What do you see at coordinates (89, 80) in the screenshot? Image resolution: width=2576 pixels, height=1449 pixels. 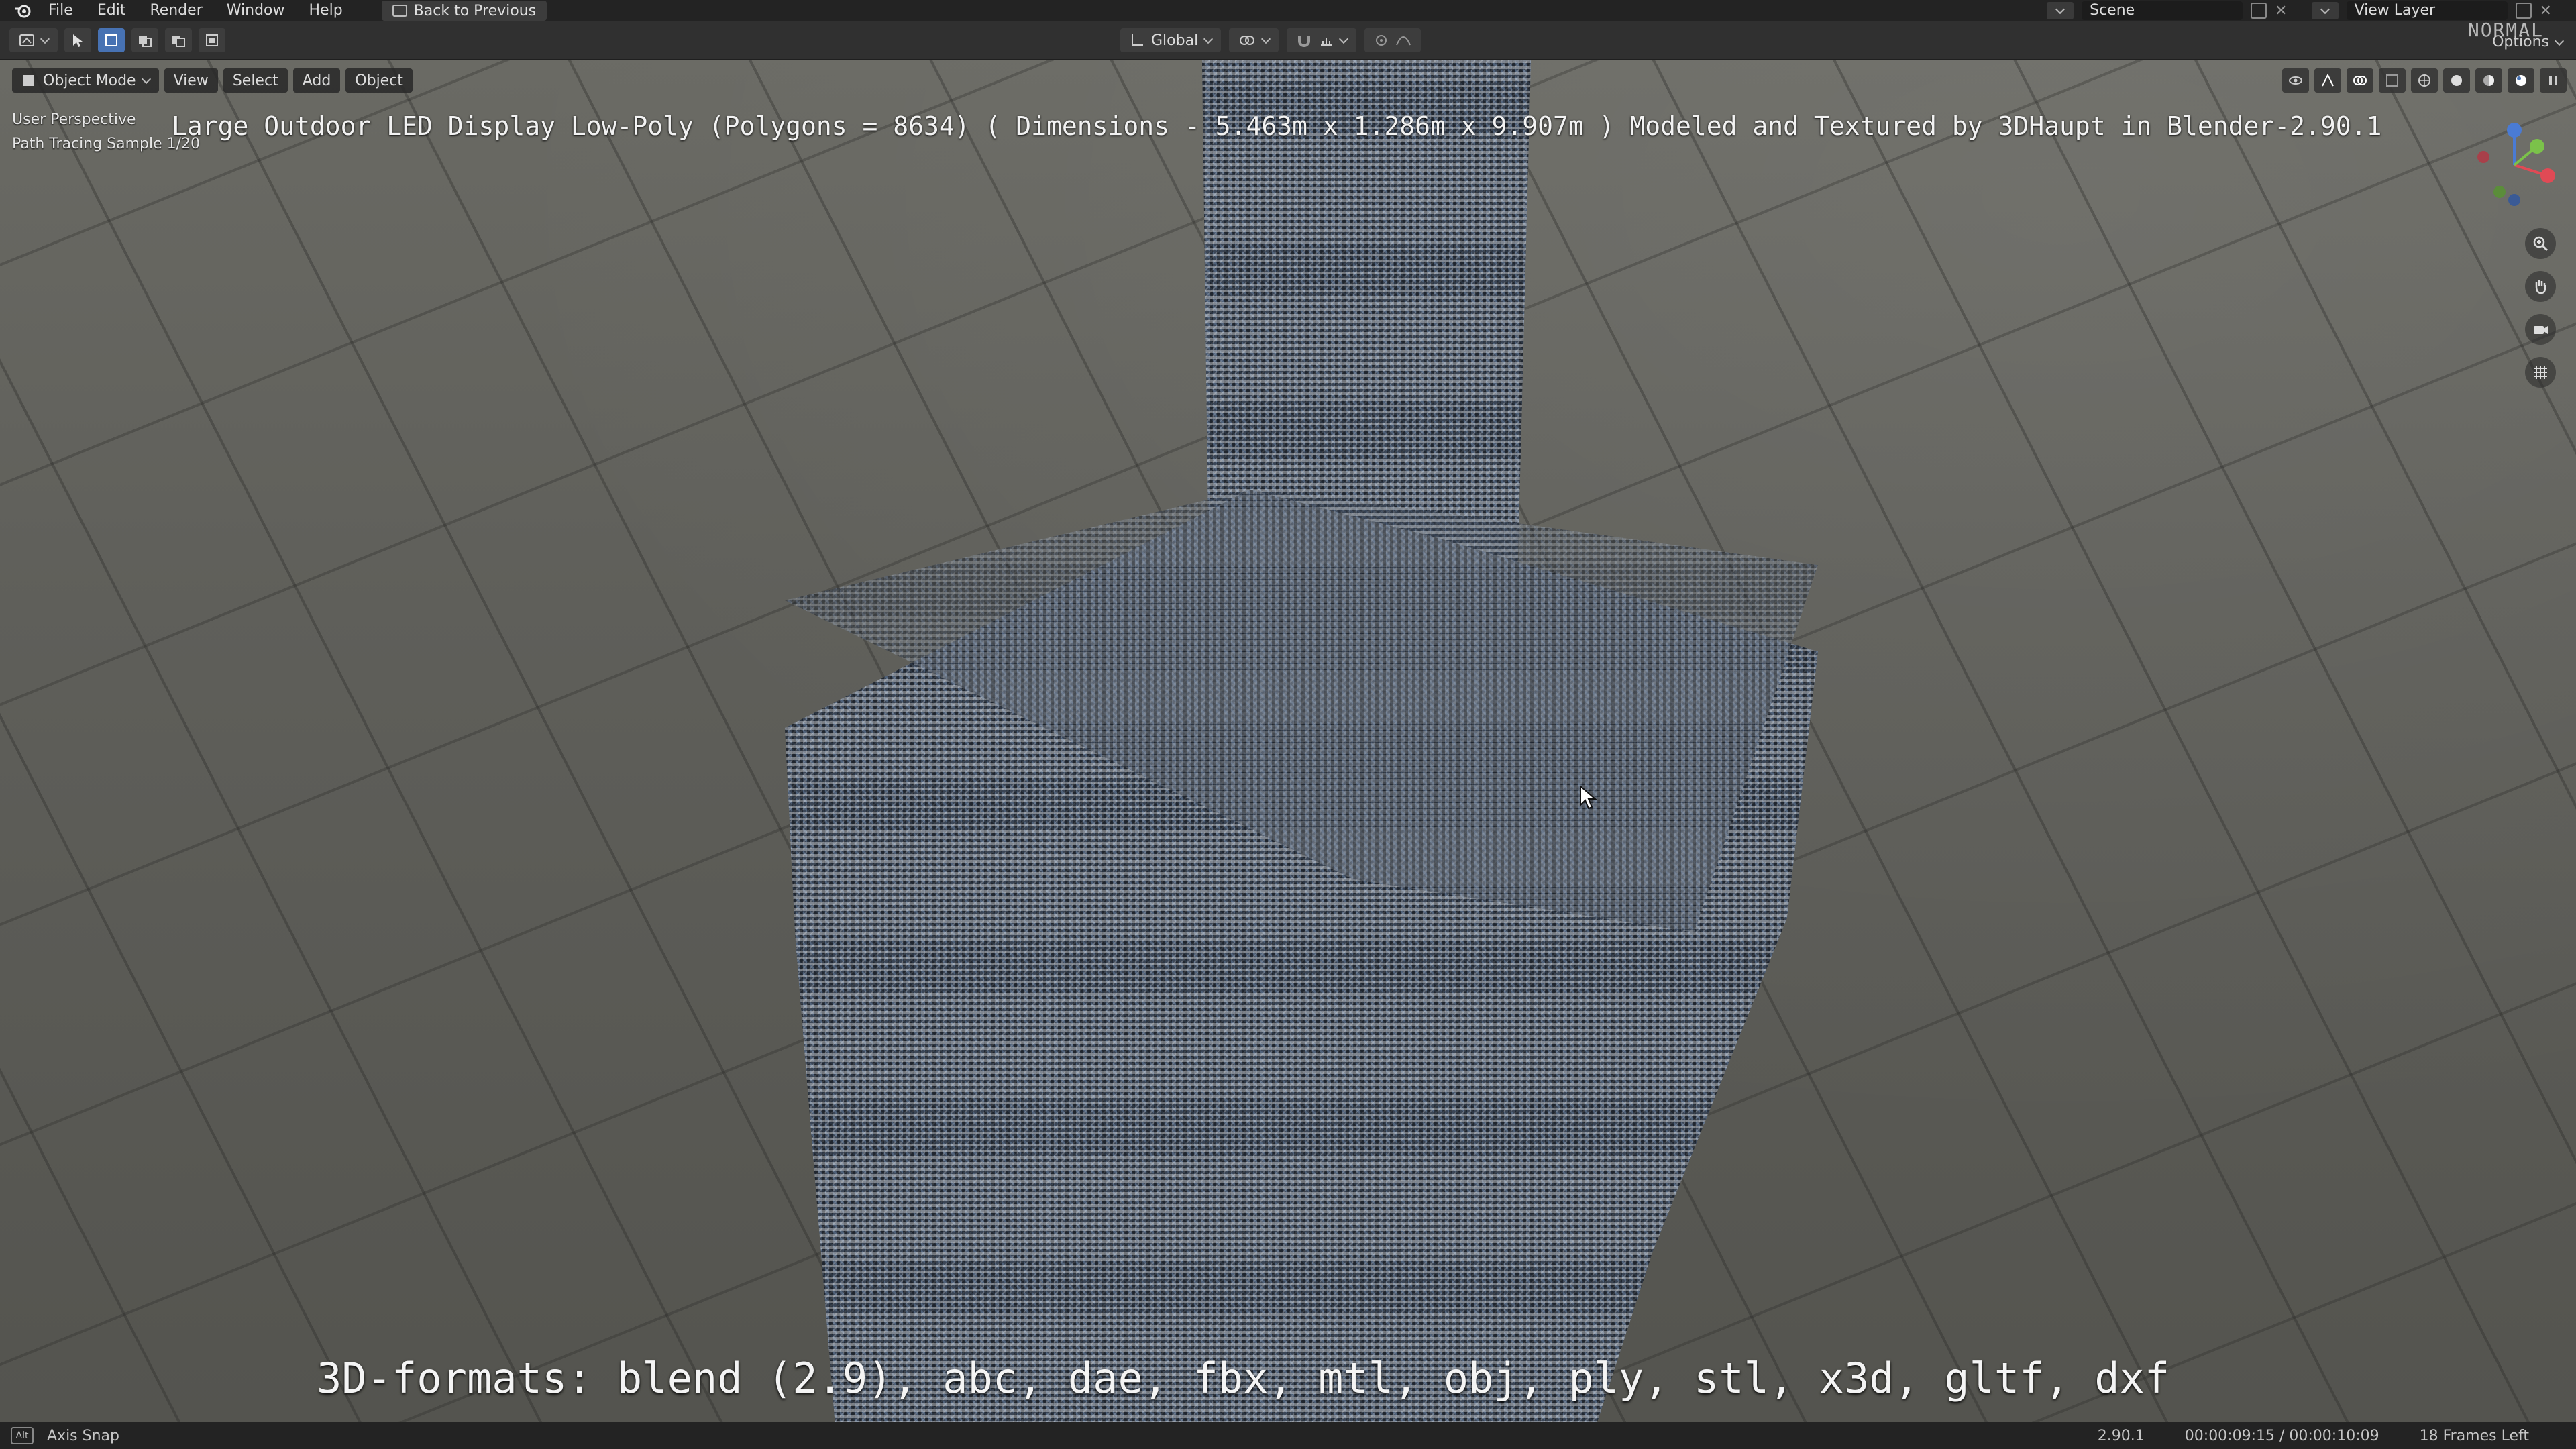 I see `object-mode-label: Object Mode` at bounding box center [89, 80].